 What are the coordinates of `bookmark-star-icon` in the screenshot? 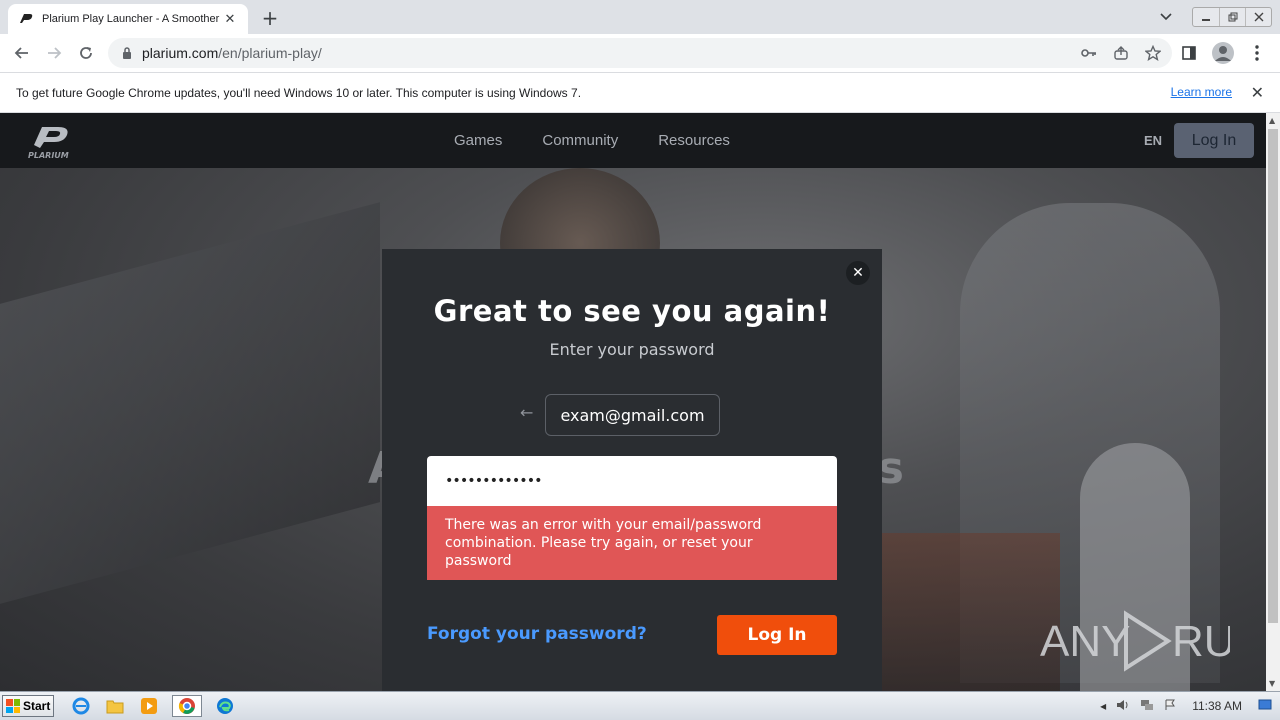 It's located at (1153, 53).